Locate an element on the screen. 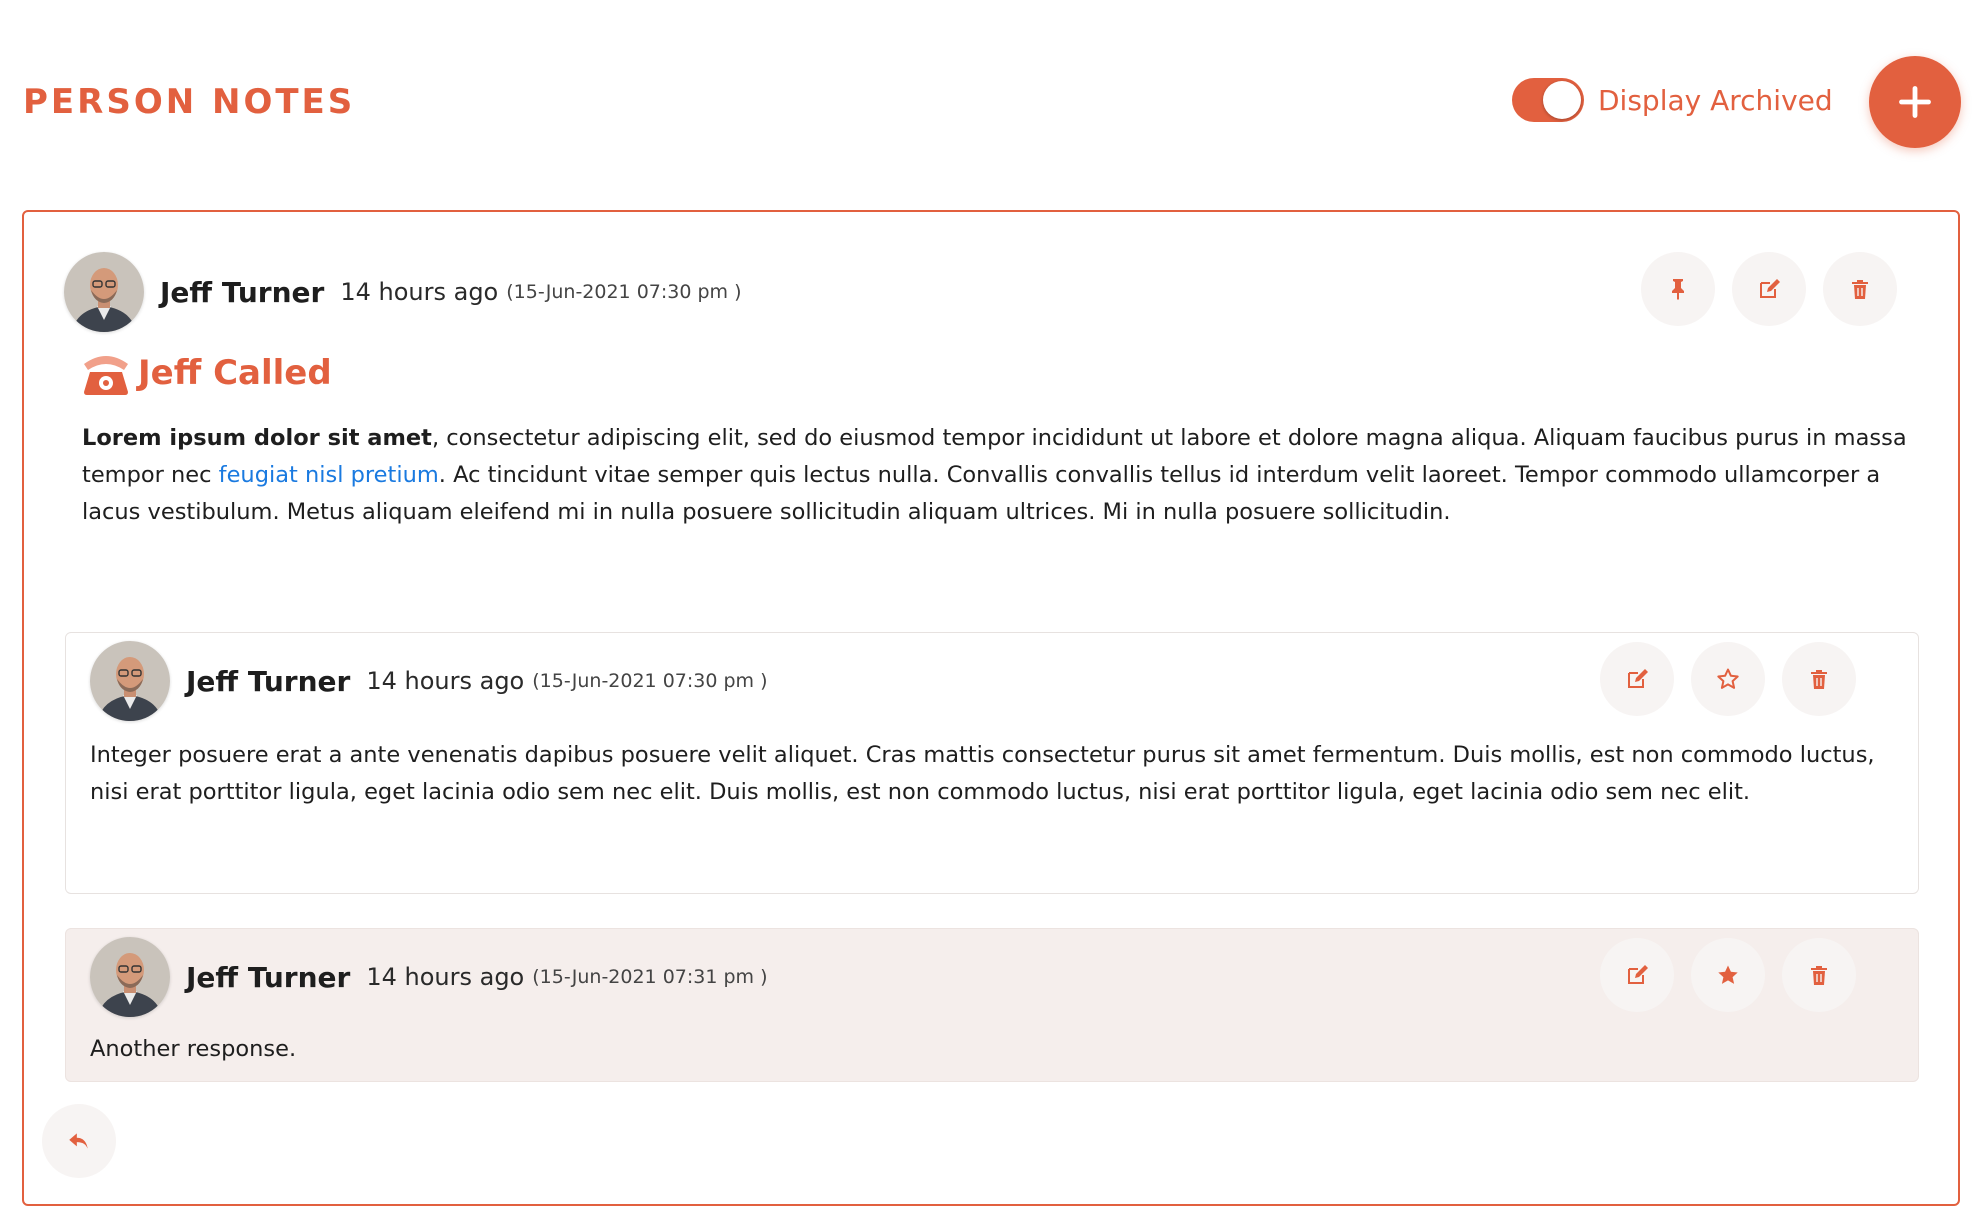 The image size is (1980, 1216). note-body-link: feugiat nisl pretium is located at coordinates (329, 475).